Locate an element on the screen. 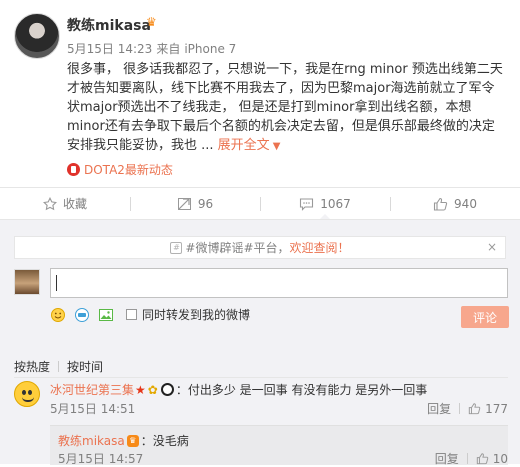  reply-text: ：没毛病 is located at coordinates (164, 441).